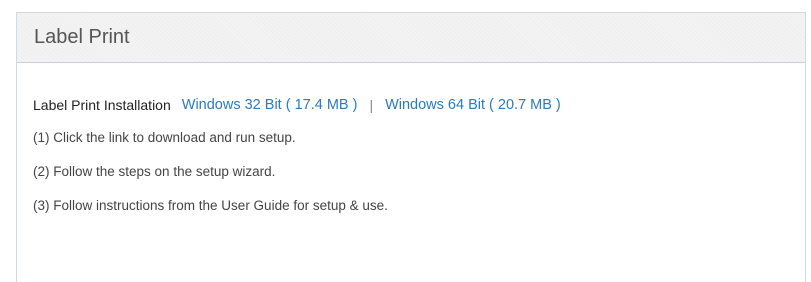  Describe the element at coordinates (473, 105) in the screenshot. I see `download-windows-64bit-link: Windows 64 Bit ( 20.7 MB )` at that location.